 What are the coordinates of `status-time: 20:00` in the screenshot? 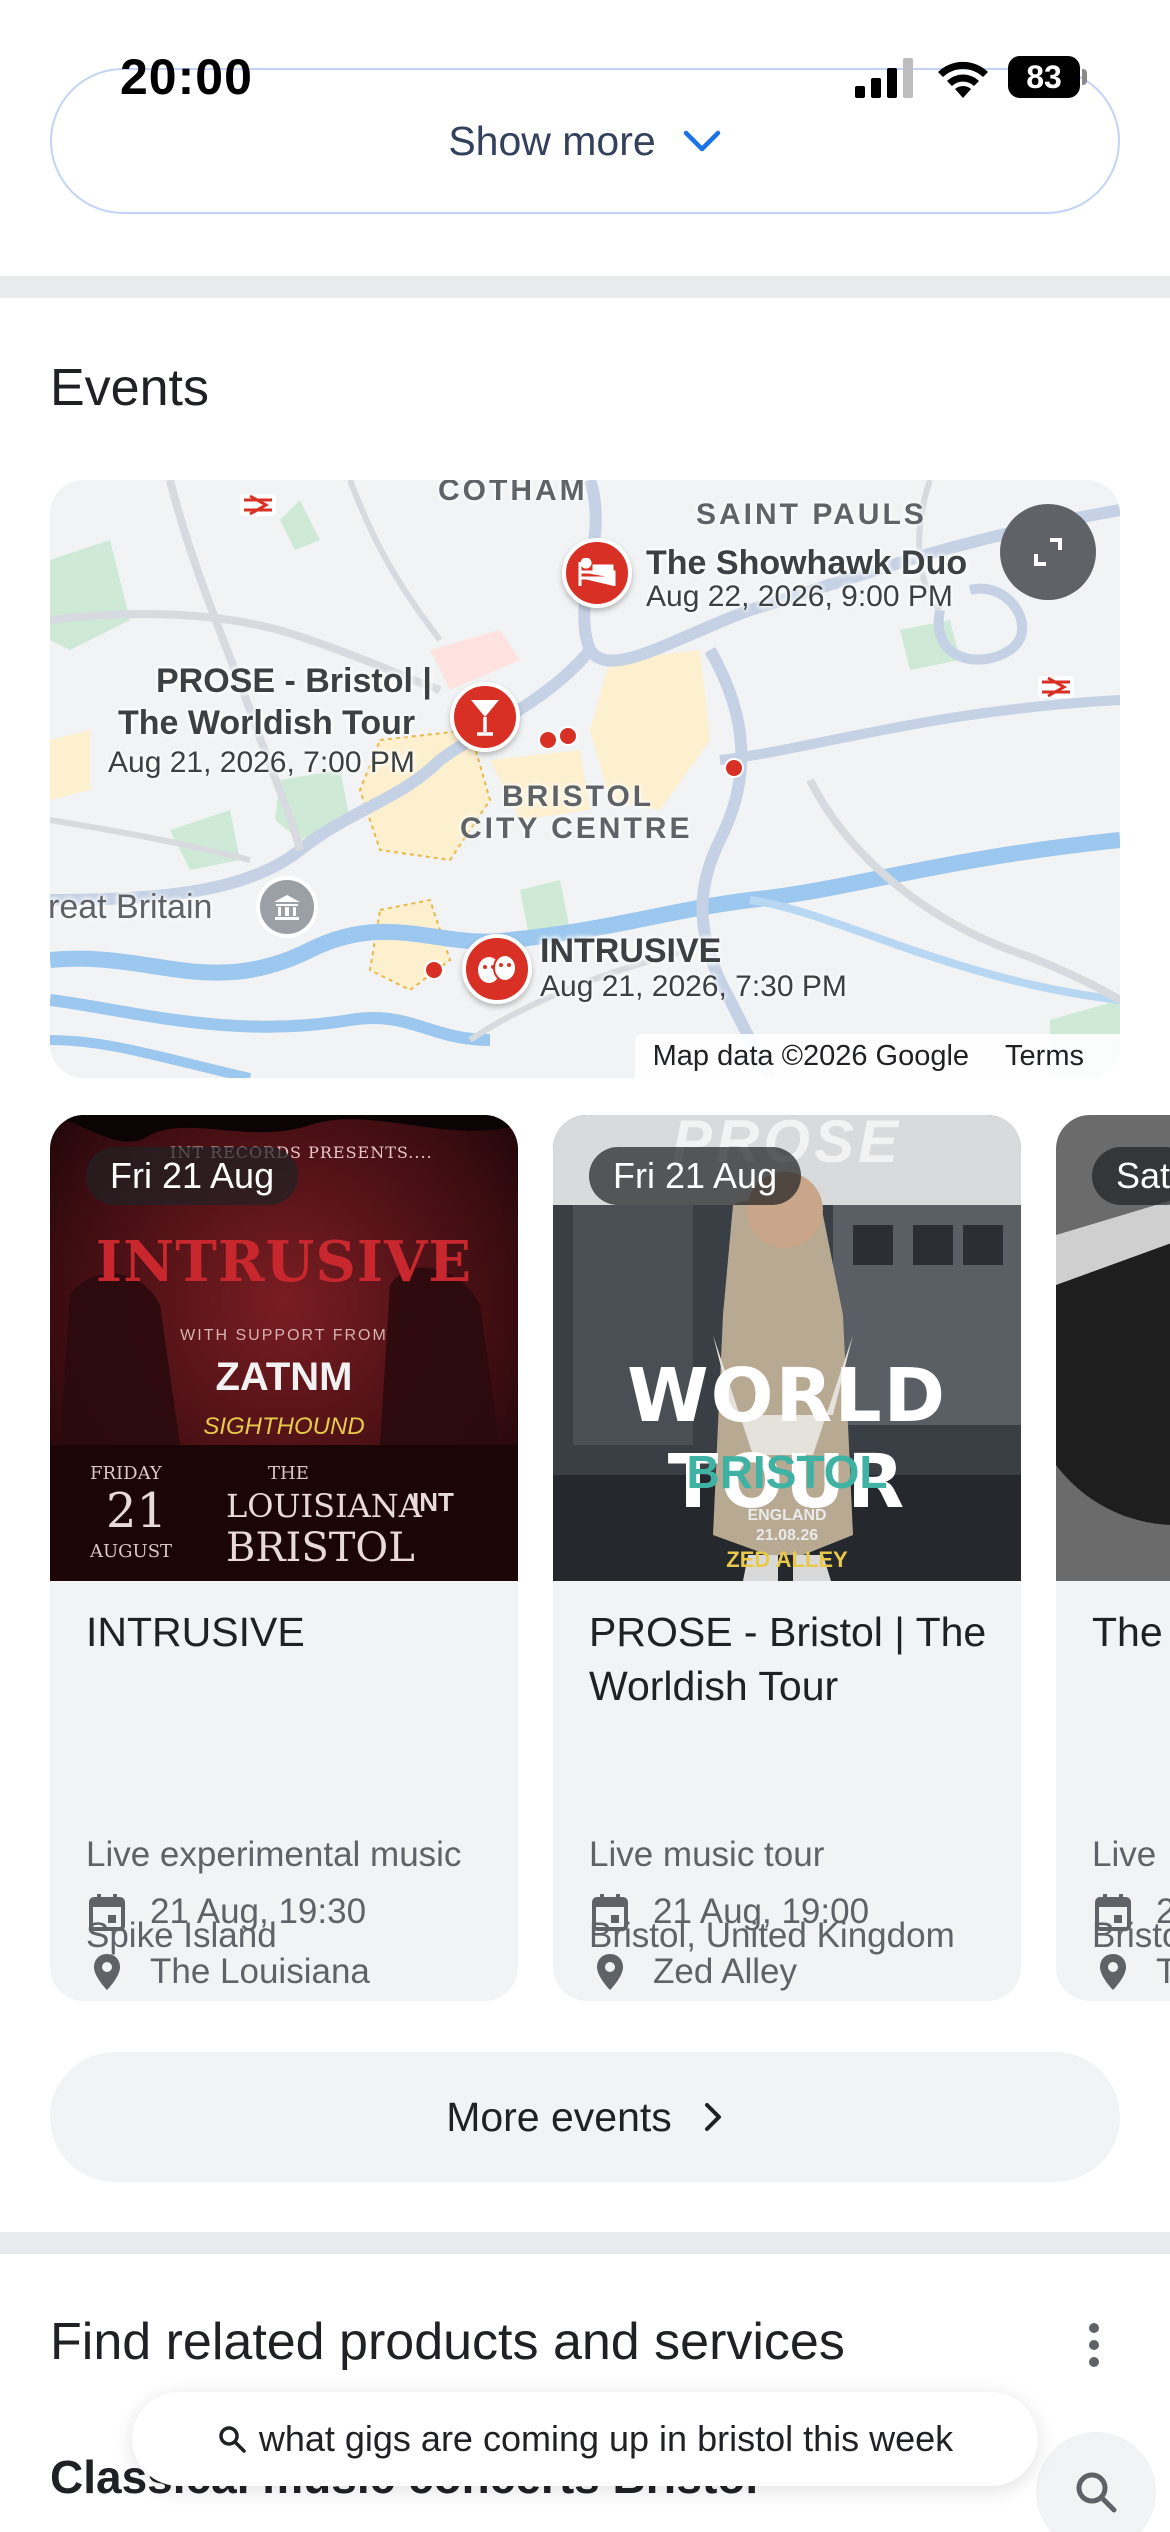 It's located at (186, 77).